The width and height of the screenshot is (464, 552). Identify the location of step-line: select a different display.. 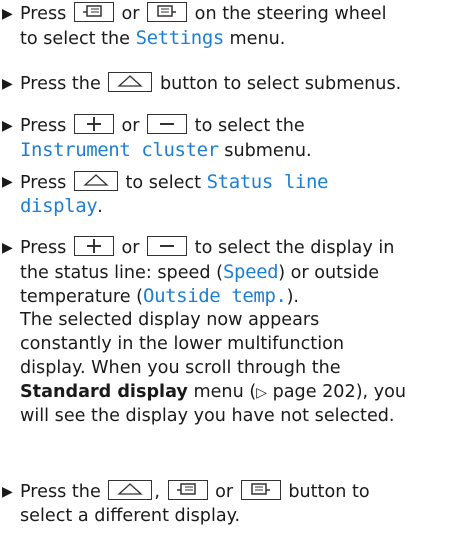
(130, 516).